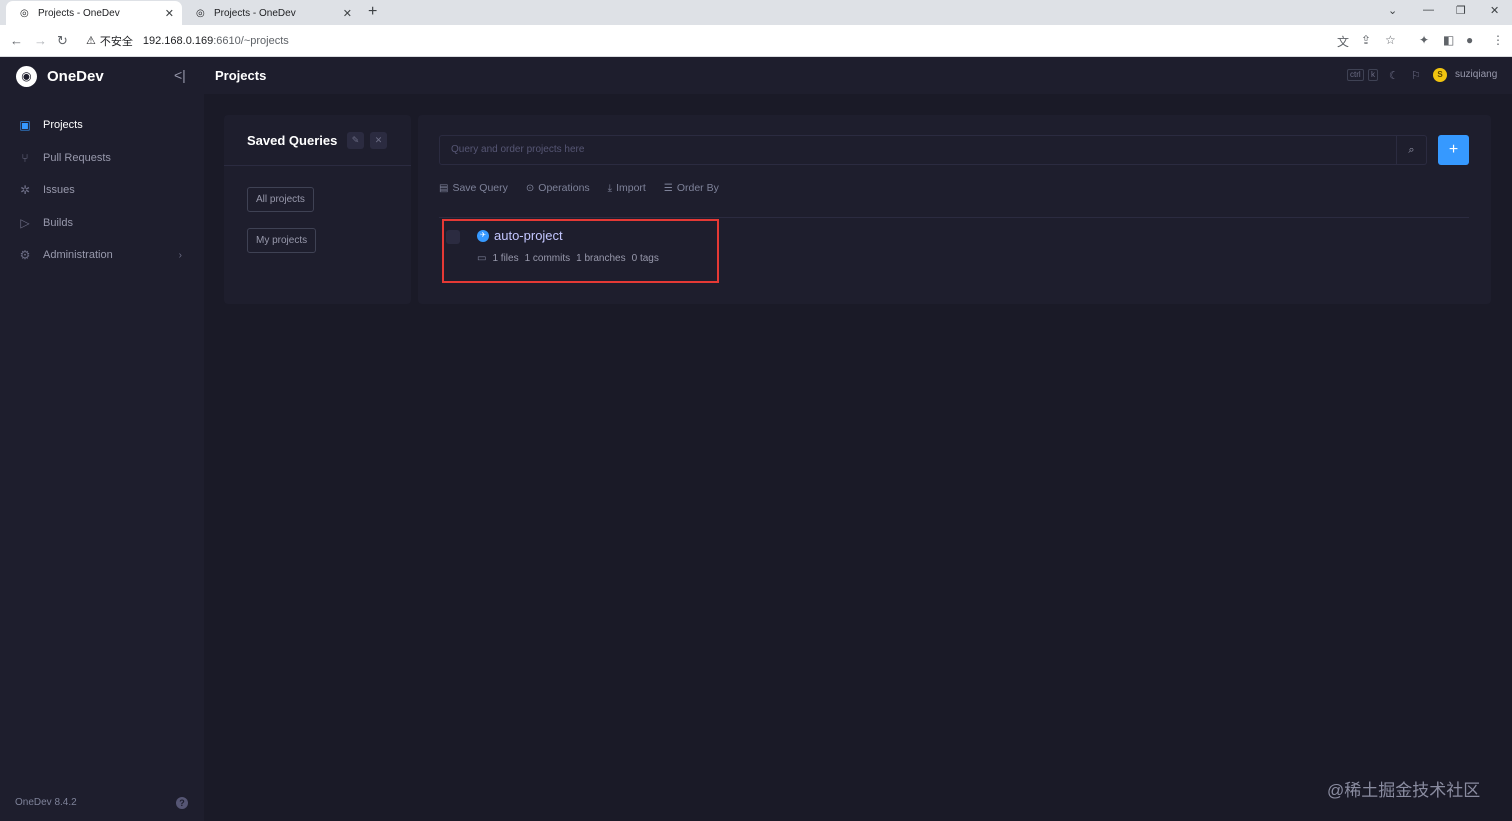 This screenshot has height=821, width=1512. What do you see at coordinates (697, 188) in the screenshot?
I see `order-by-label: Order By` at bounding box center [697, 188].